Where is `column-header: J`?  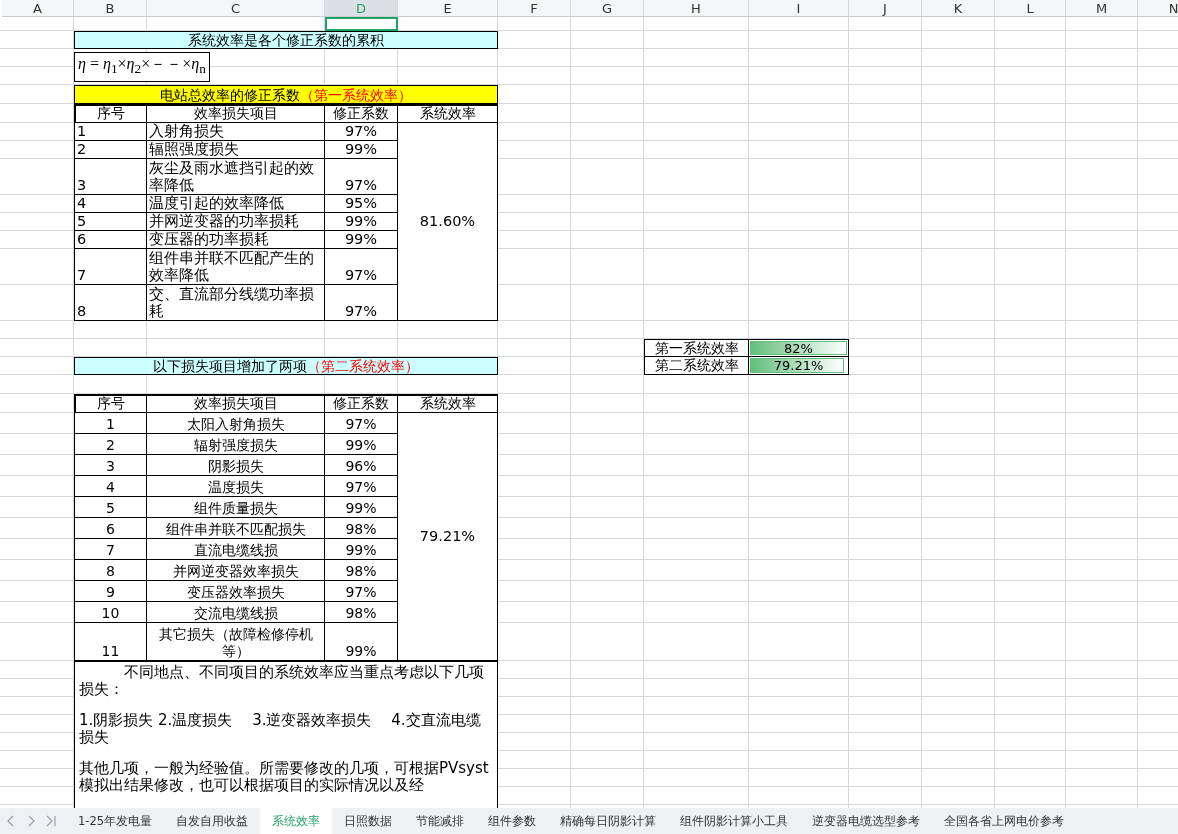
column-header: J is located at coordinates (885, 8).